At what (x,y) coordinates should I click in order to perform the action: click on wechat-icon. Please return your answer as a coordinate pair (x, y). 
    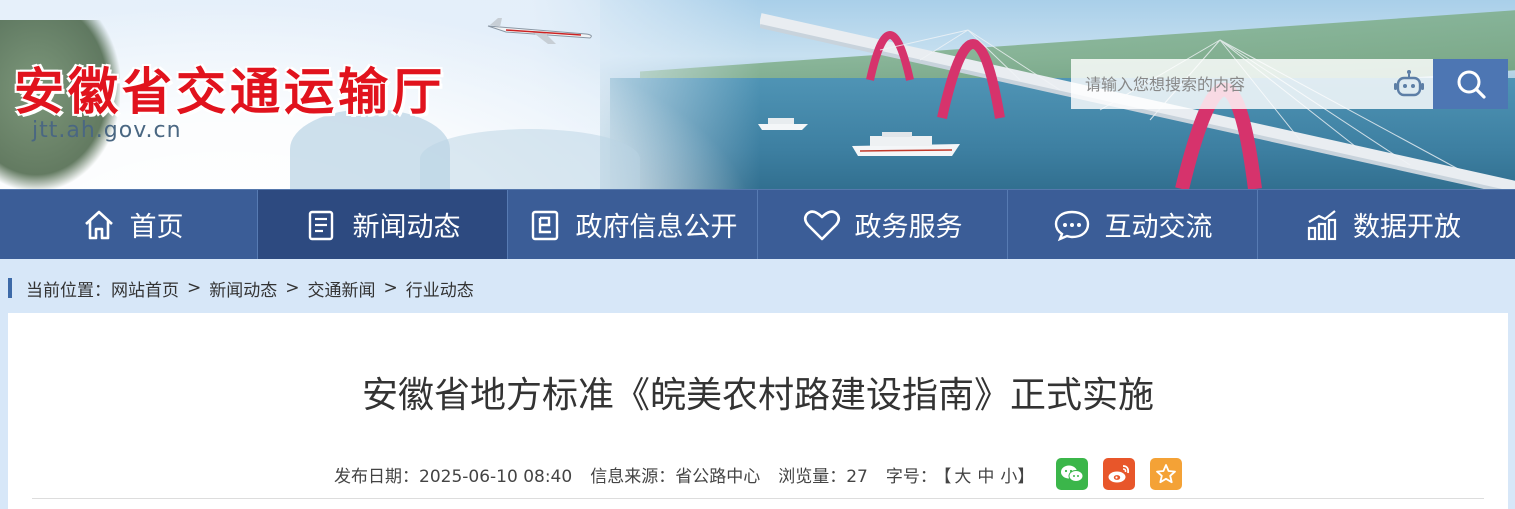
    Looking at the image, I should click on (1072, 473).